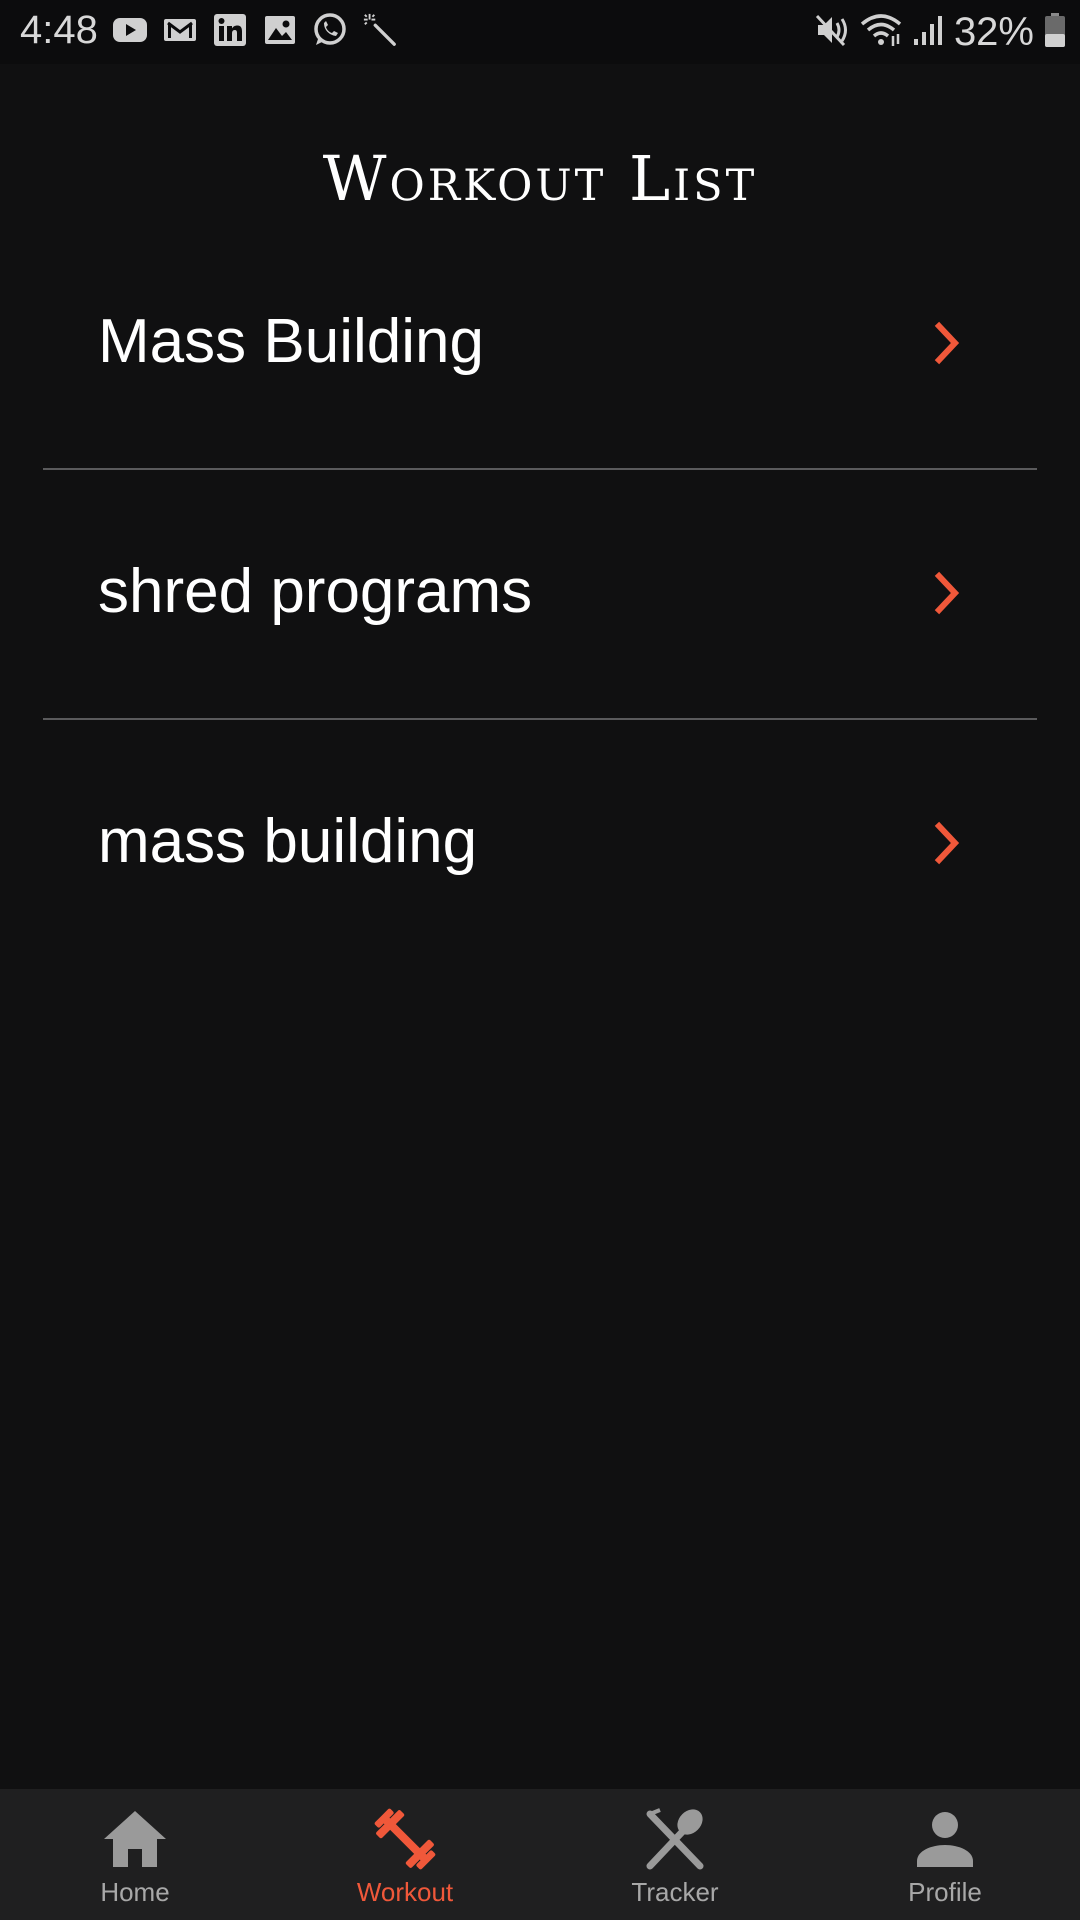  Describe the element at coordinates (59, 30) in the screenshot. I see `status-time: 4:48` at that location.